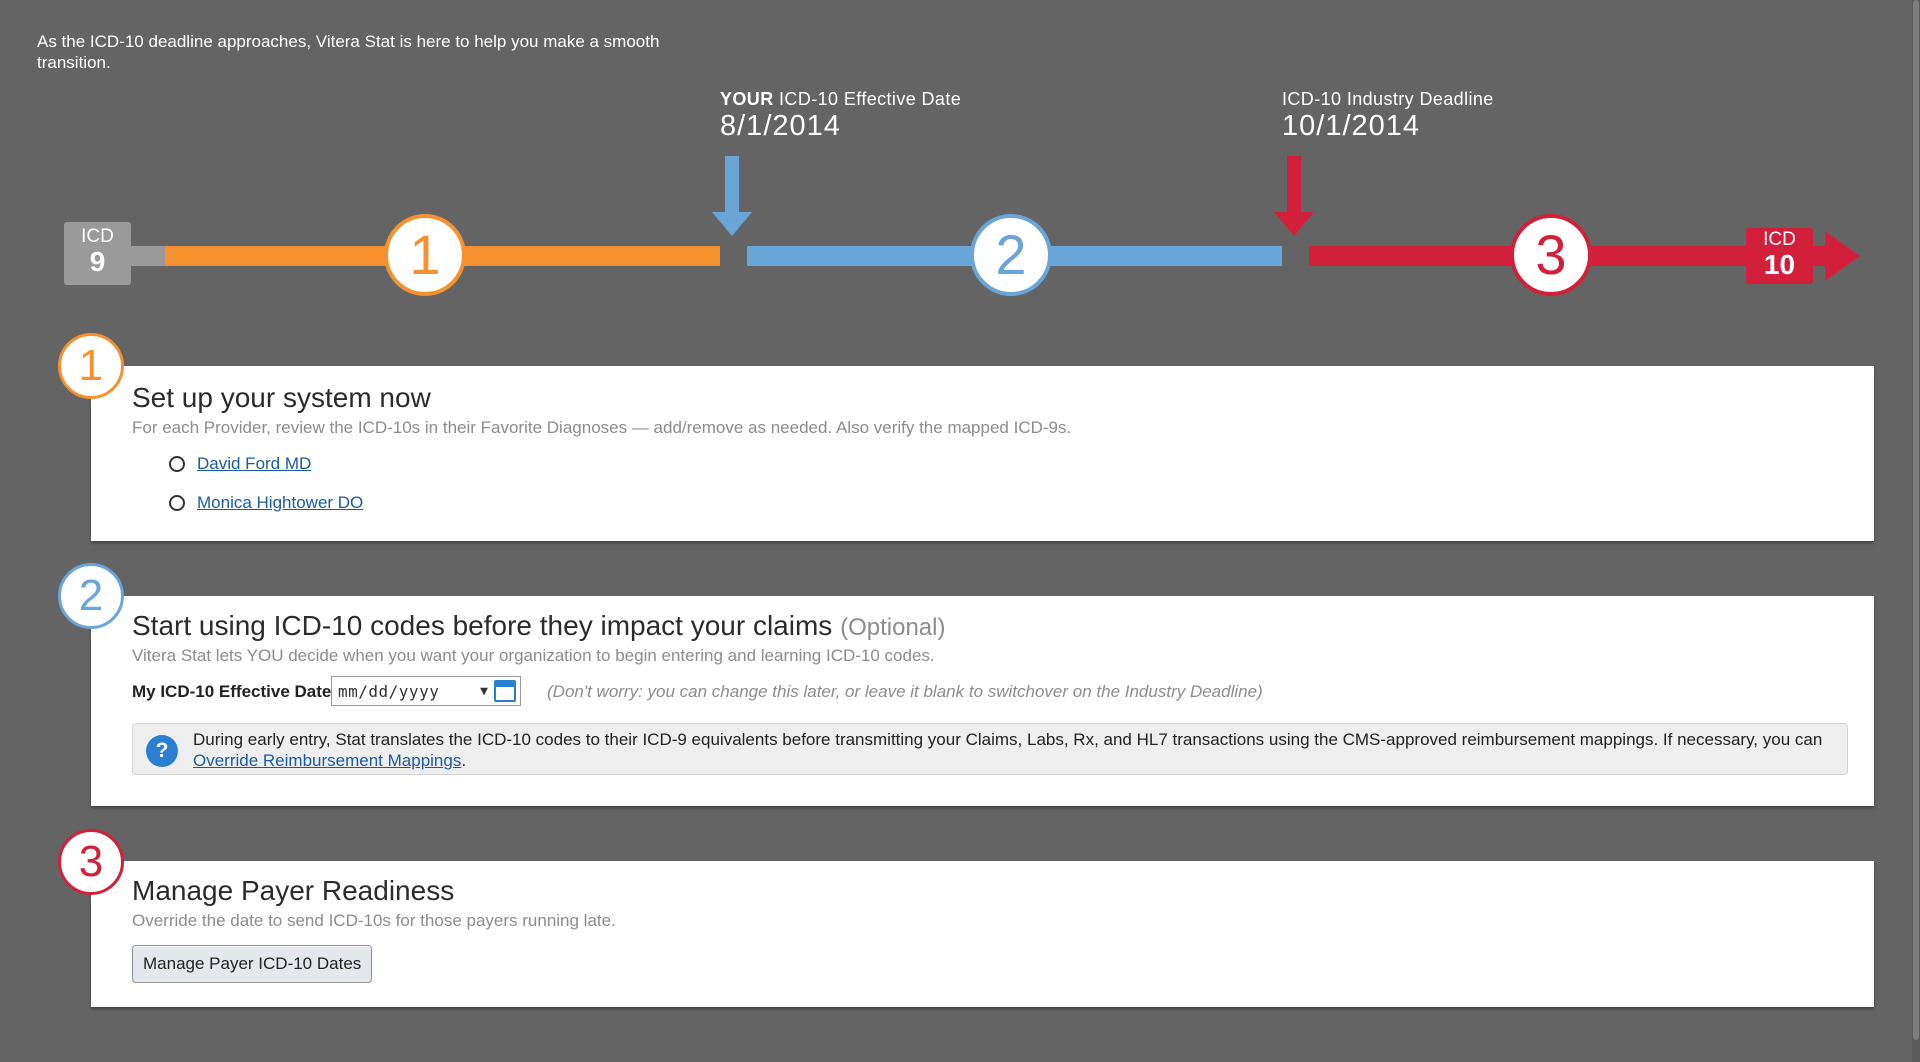  What do you see at coordinates (1351, 126) in the screenshot?
I see `industry-deadline-value: 10/1/2014` at bounding box center [1351, 126].